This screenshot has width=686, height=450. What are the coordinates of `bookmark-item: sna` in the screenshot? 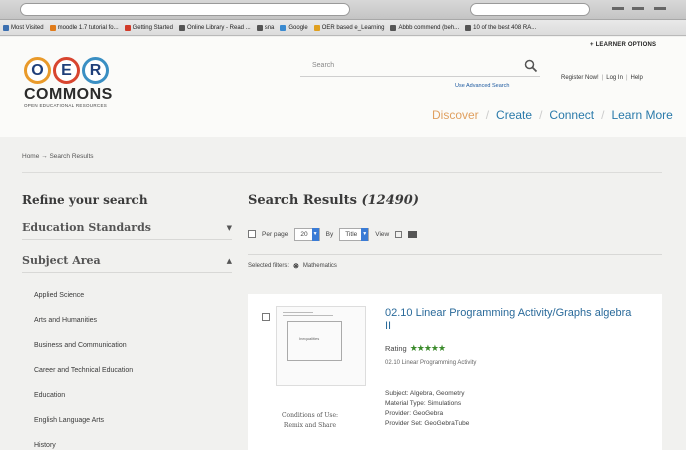 It's located at (265, 27).